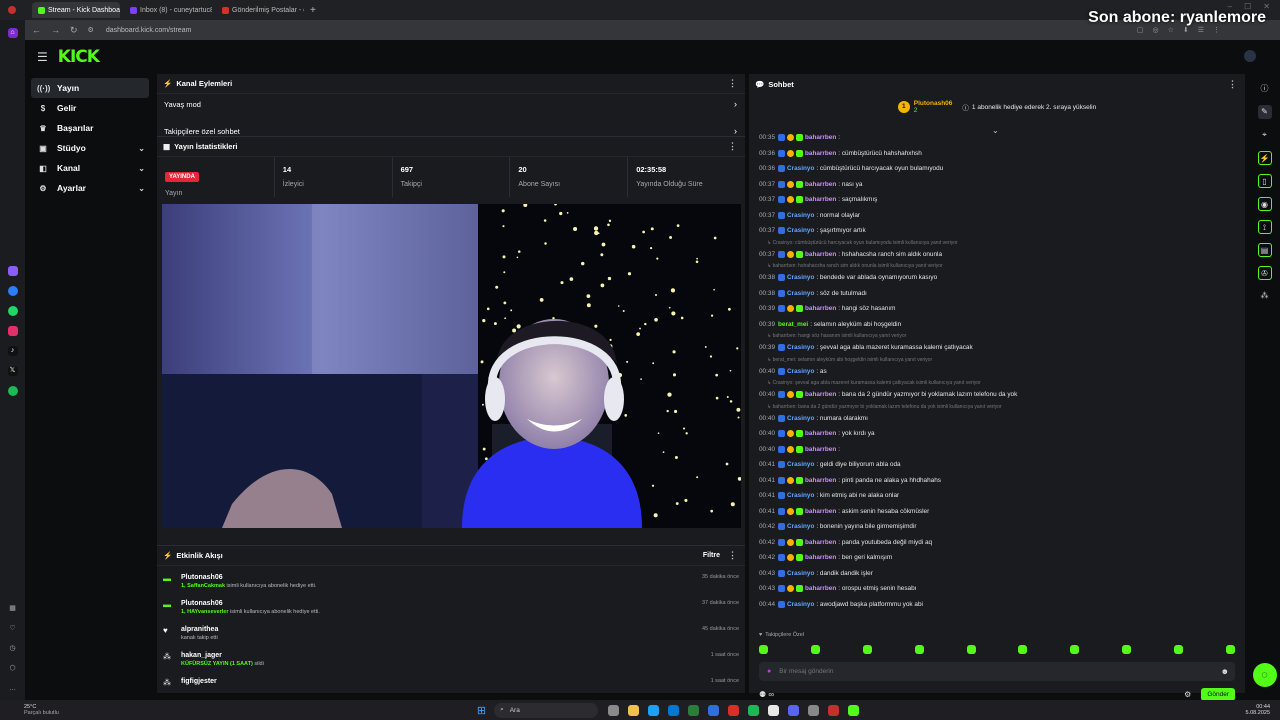 This screenshot has height=720, width=1280. I want to click on chat-message: 00:36 baharrben: cümbüştürücü hahshahxhsh, so click(997, 154).